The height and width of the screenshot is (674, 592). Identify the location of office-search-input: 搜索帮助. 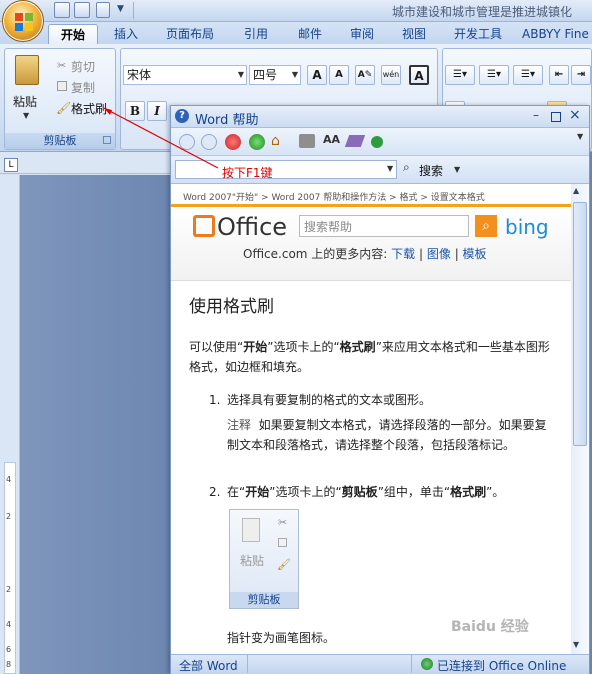
(384, 226).